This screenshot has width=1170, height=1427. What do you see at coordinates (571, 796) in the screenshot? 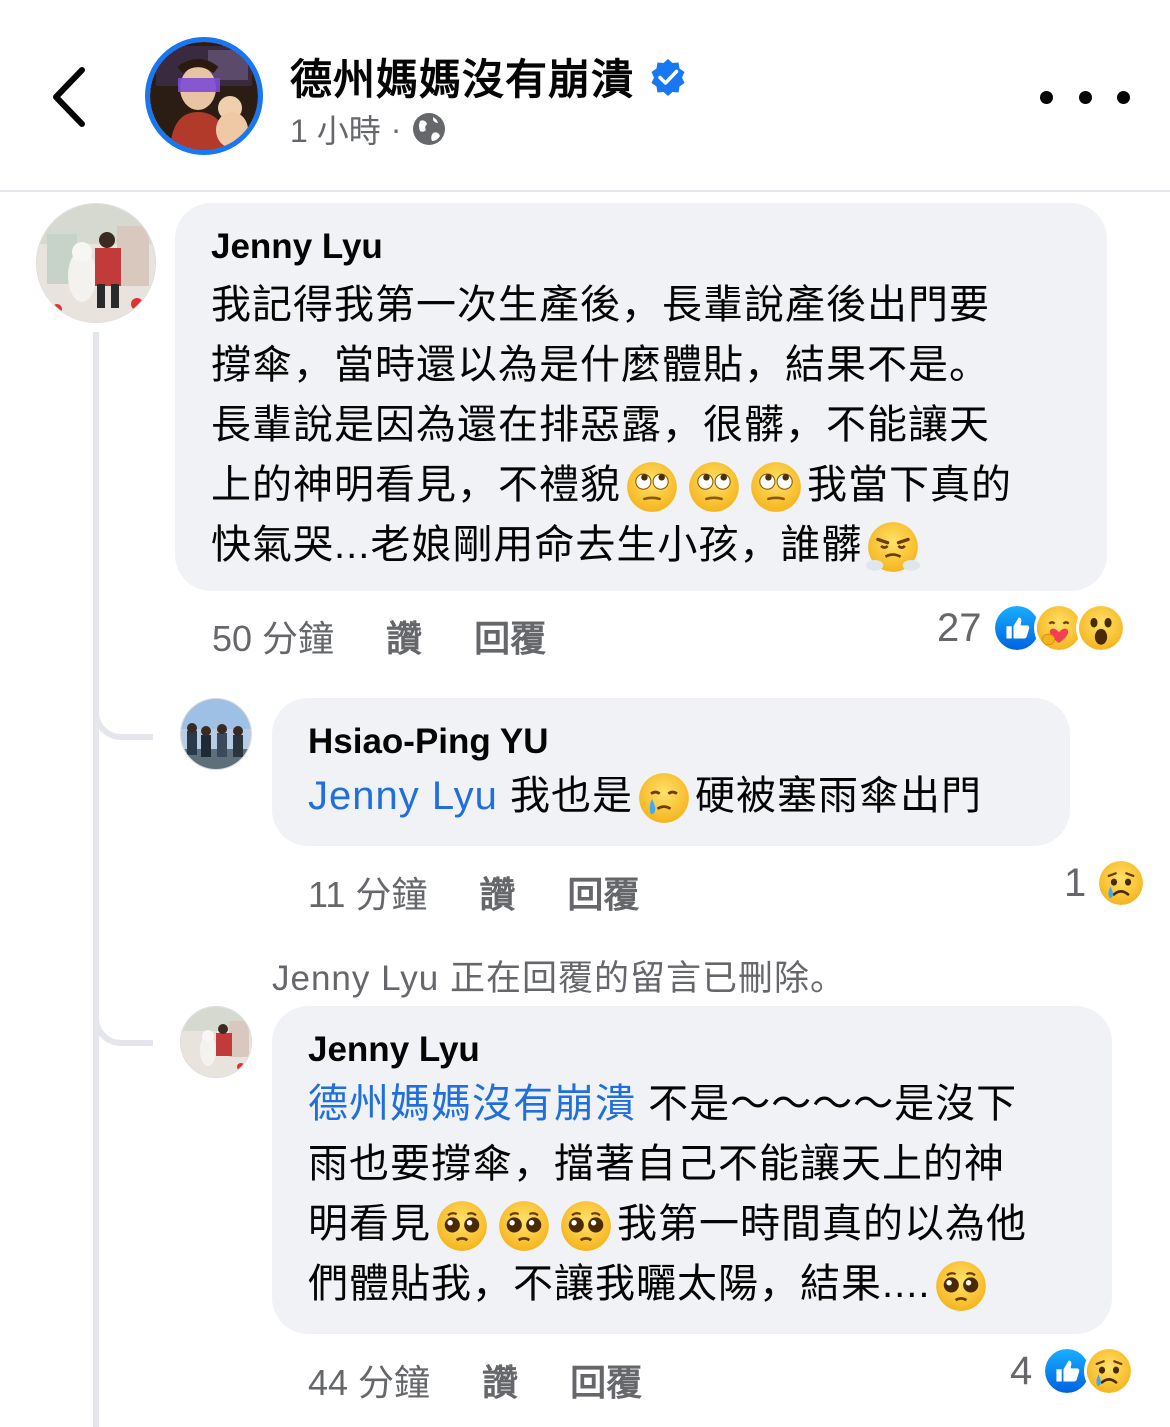
I see `comment-text-part: 我也是` at bounding box center [571, 796].